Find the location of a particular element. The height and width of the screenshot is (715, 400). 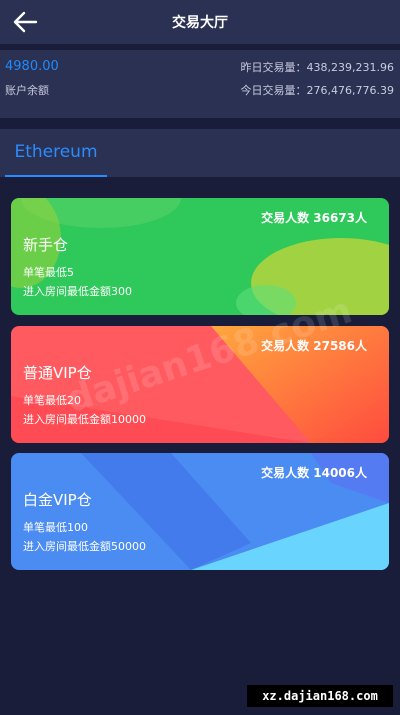

room-name: 普通VIP仓 is located at coordinates (57, 373).